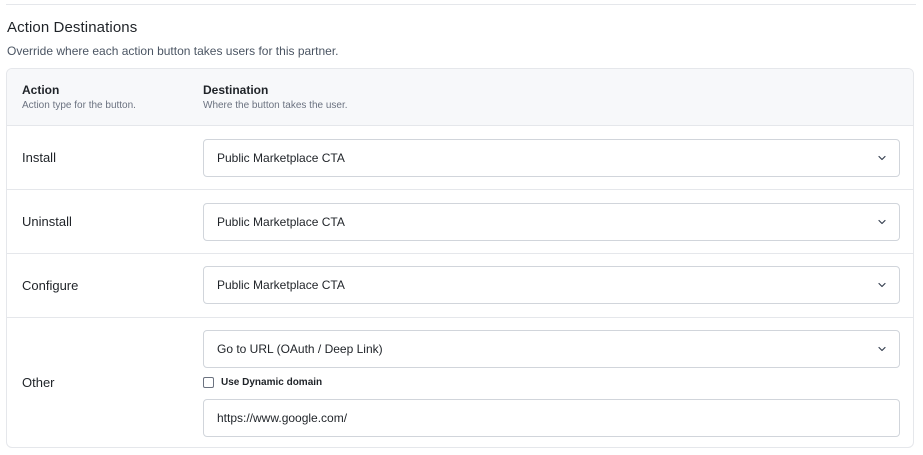  Describe the element at coordinates (275, 105) in the screenshot. I see `column-subtitle: Where the button takes the user.` at that location.